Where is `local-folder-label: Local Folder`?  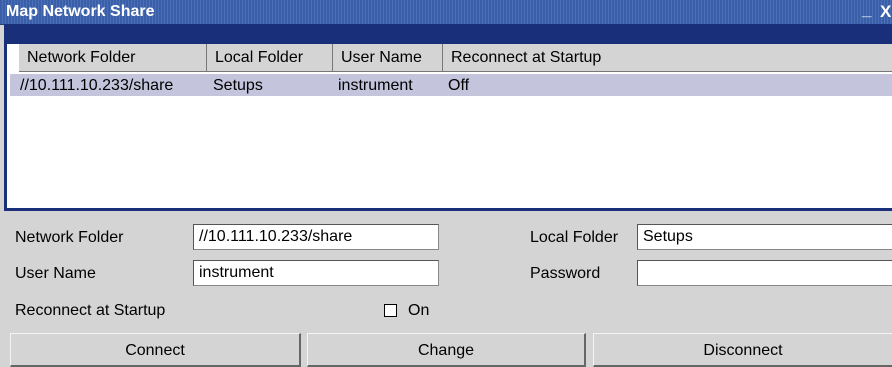 local-folder-label: Local Folder is located at coordinates (574, 237).